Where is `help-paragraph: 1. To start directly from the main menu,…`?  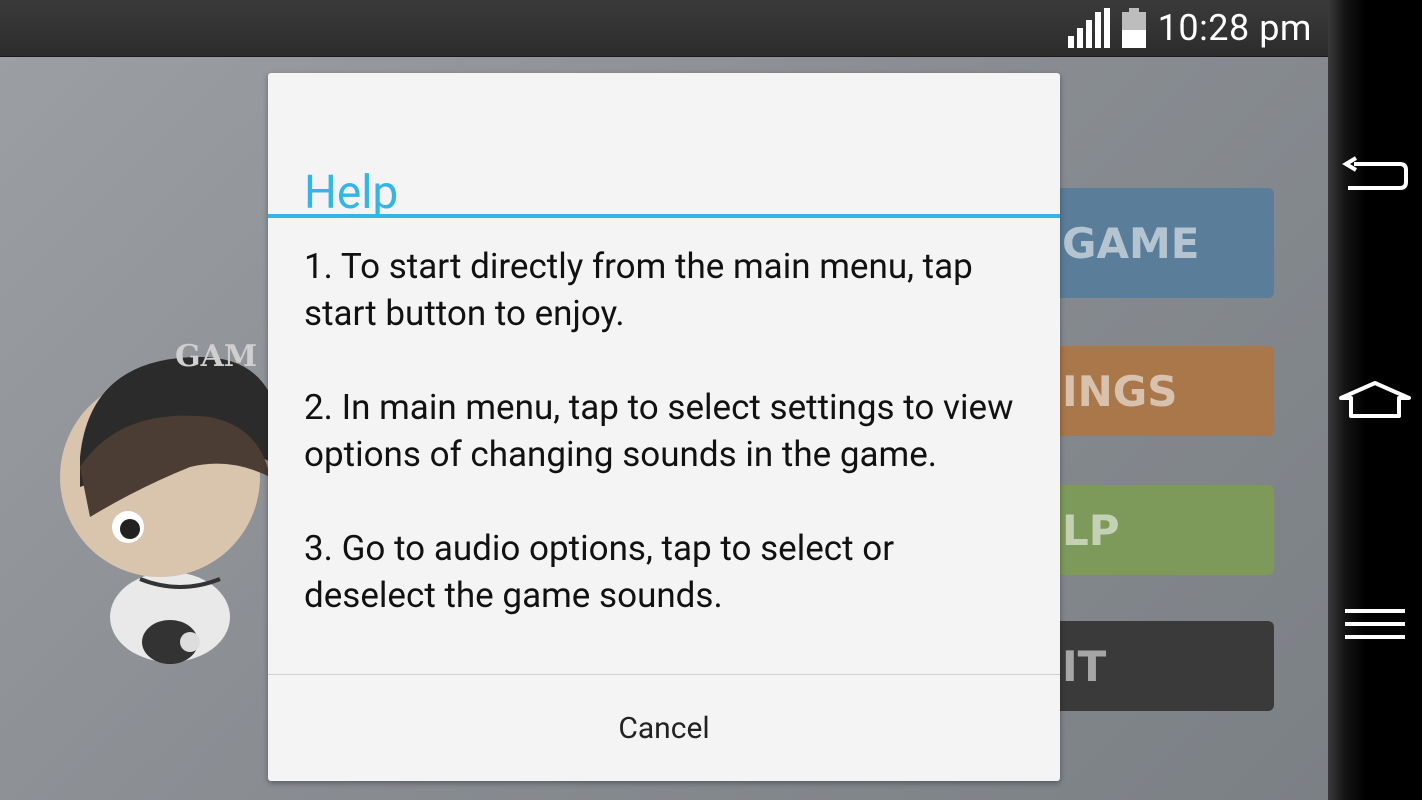 help-paragraph: 1. To start directly from the main menu,… is located at coordinates (638, 290).